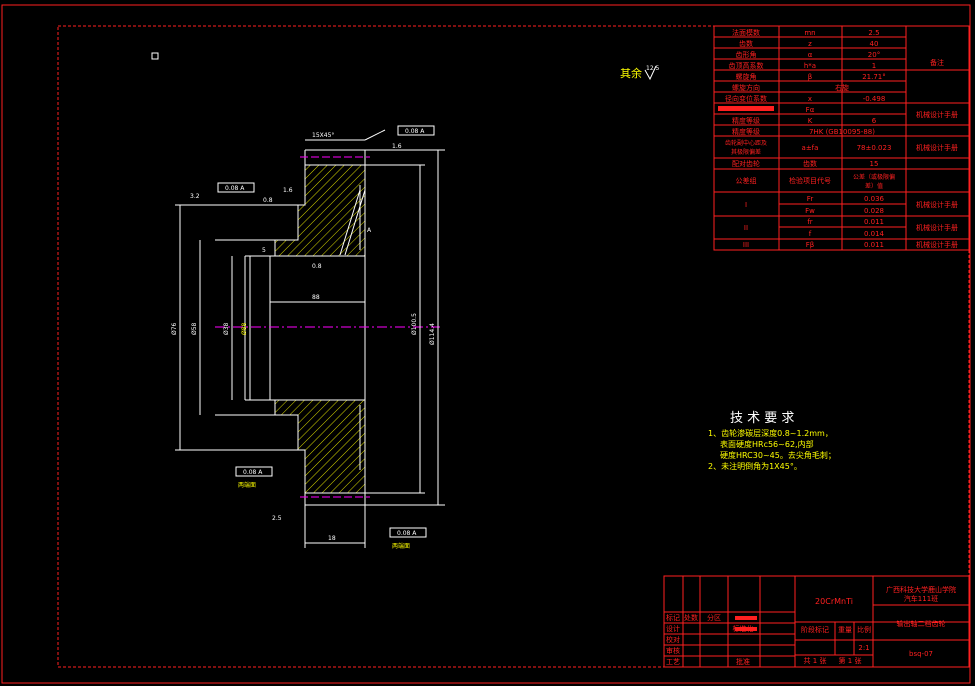 Image resolution: width=975 pixels, height=686 pixels. Describe the element at coordinates (810, 110) in the screenshot. I see `svg-text: Fα` at that location.